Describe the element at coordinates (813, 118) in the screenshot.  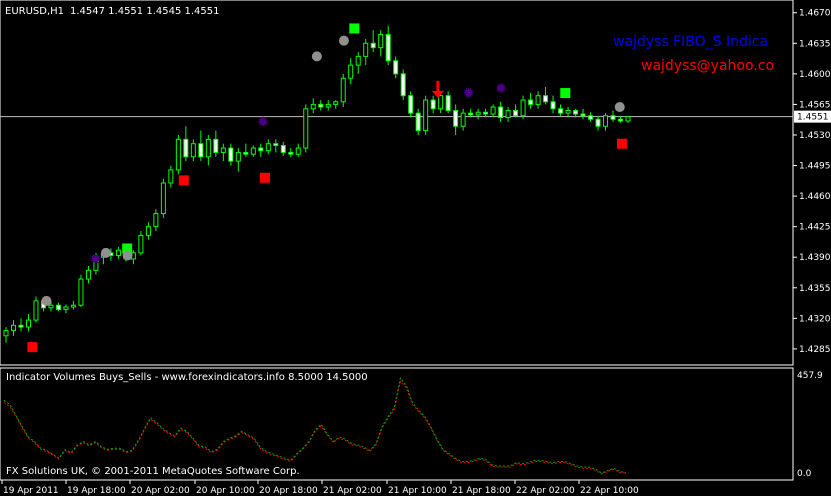
I see `current-price-label: 1.4551` at that location.